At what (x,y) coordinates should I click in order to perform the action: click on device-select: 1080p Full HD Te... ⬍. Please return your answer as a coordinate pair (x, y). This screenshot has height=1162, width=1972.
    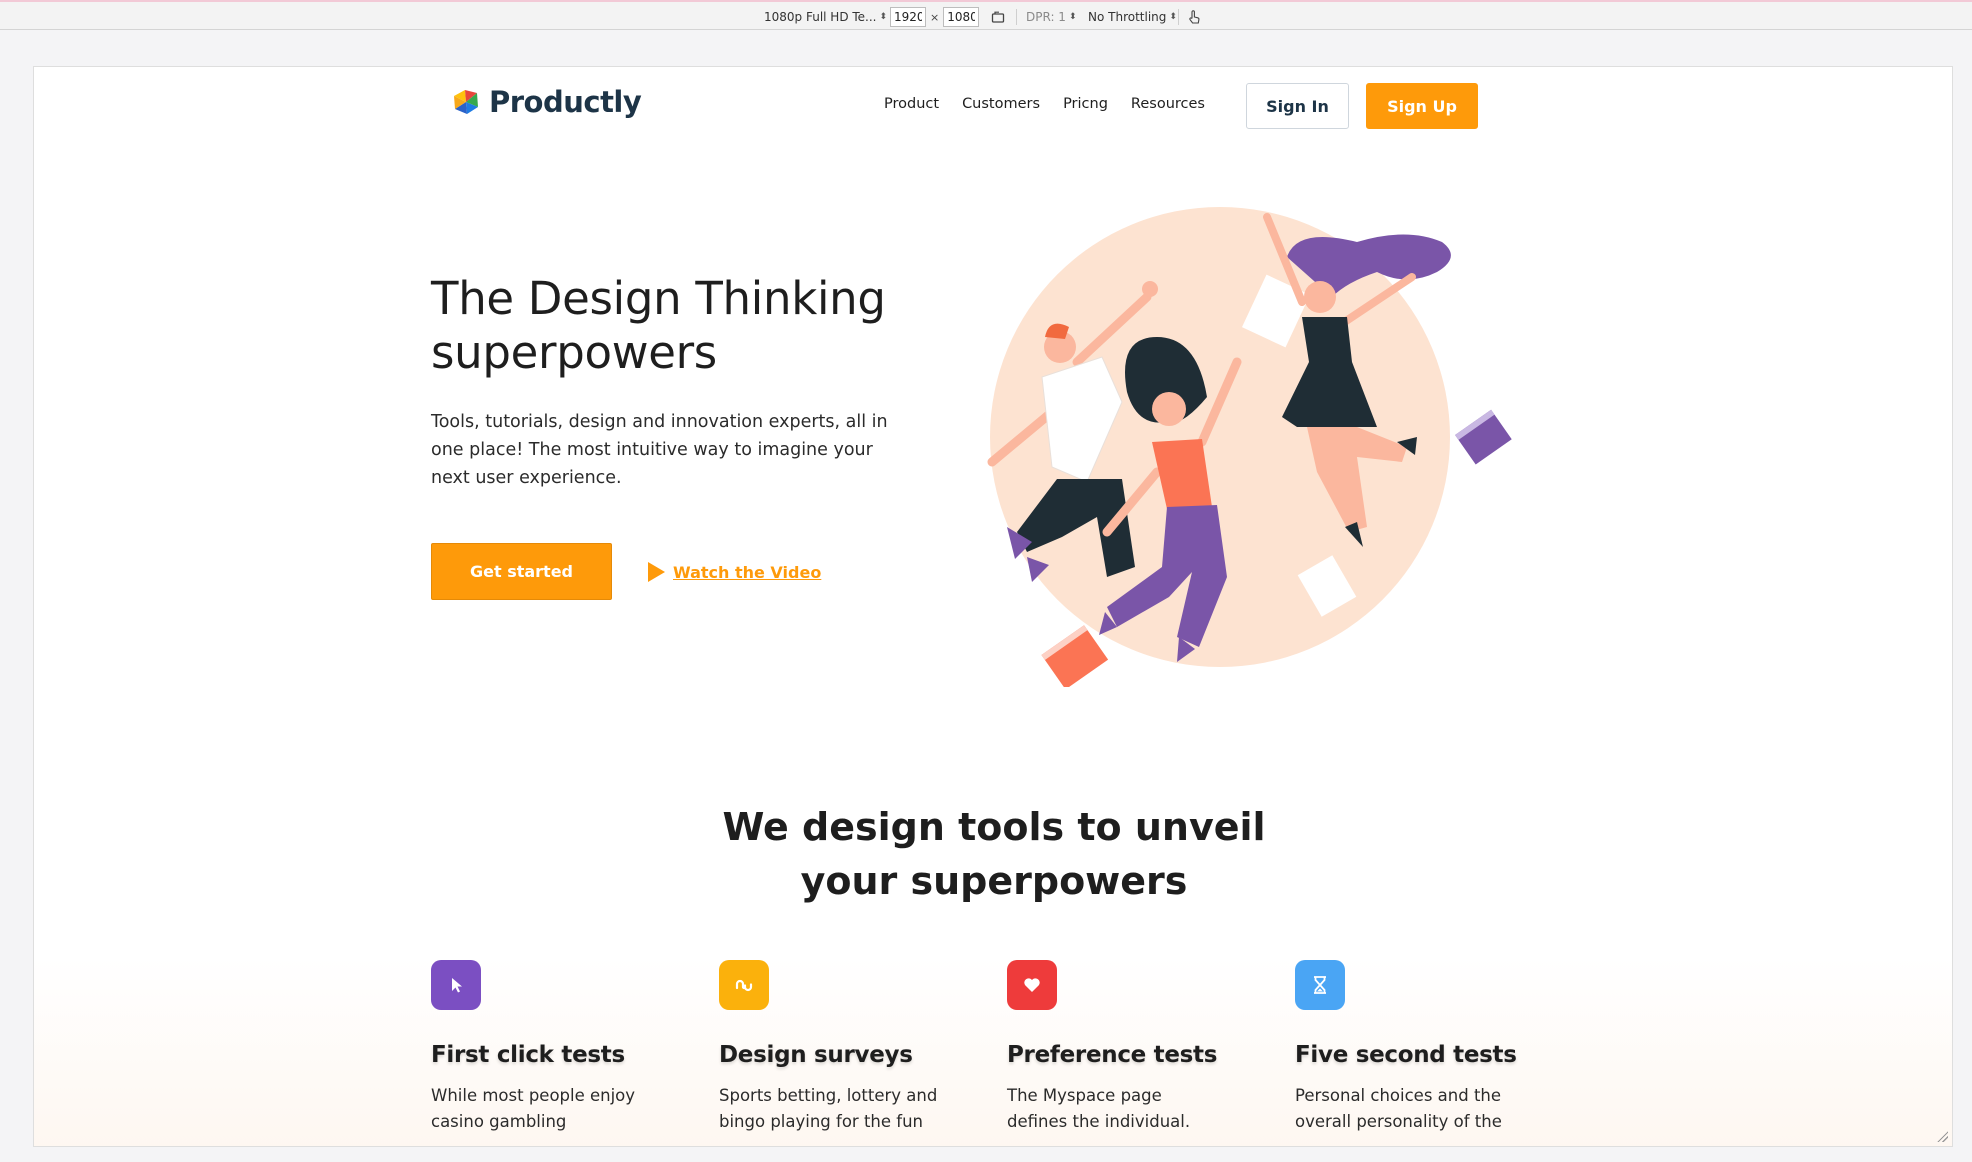
    Looking at the image, I should click on (825, 17).